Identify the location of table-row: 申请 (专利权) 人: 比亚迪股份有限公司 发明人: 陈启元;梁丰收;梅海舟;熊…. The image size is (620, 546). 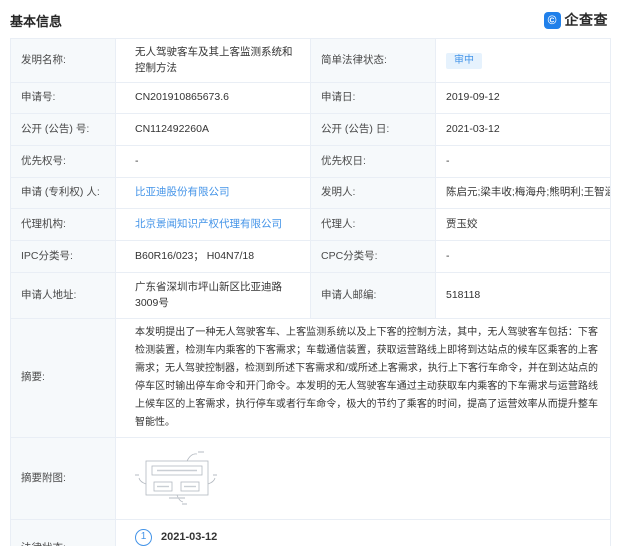
(310, 193).